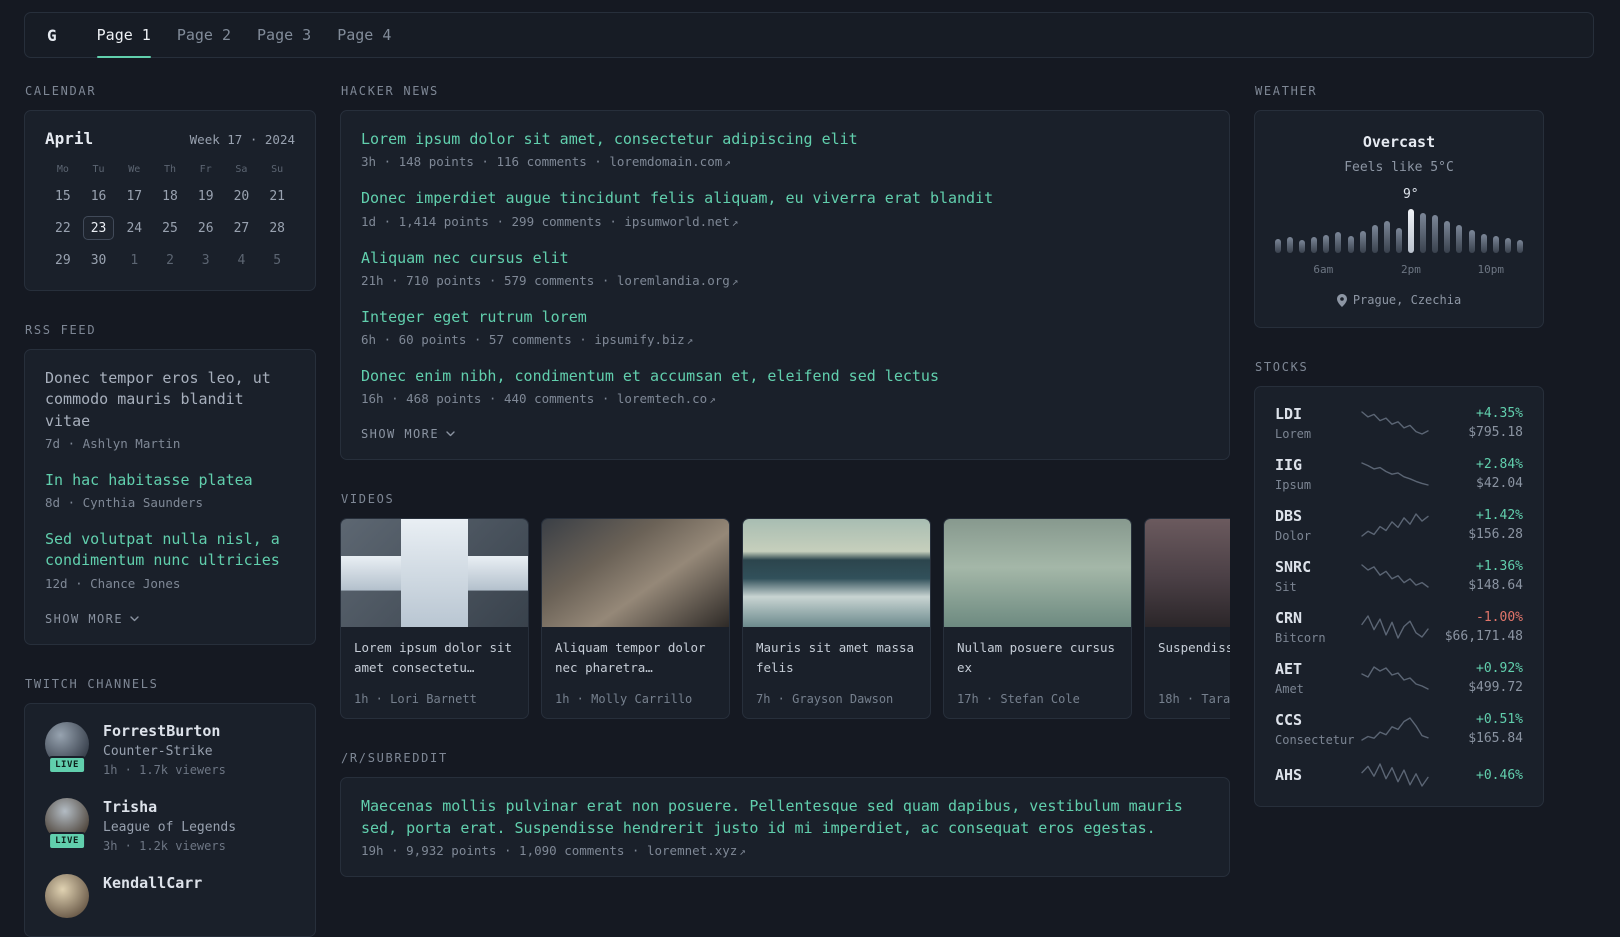  Describe the element at coordinates (1289, 414) in the screenshot. I see `stock-symbol: LDI` at that location.